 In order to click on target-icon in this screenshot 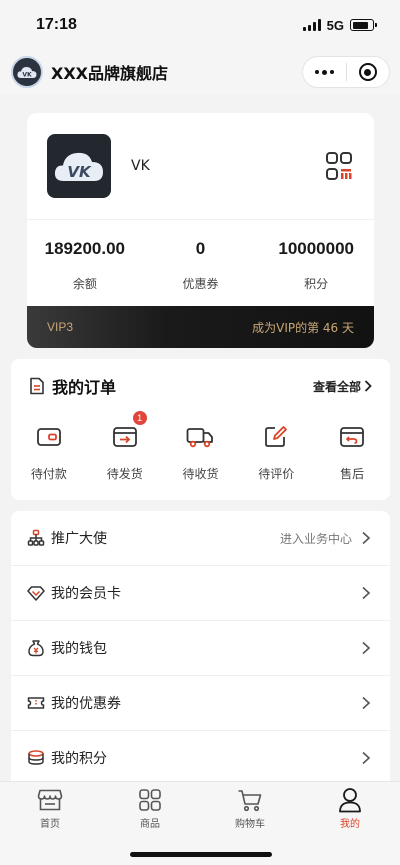, I will do `click(367, 72)`.